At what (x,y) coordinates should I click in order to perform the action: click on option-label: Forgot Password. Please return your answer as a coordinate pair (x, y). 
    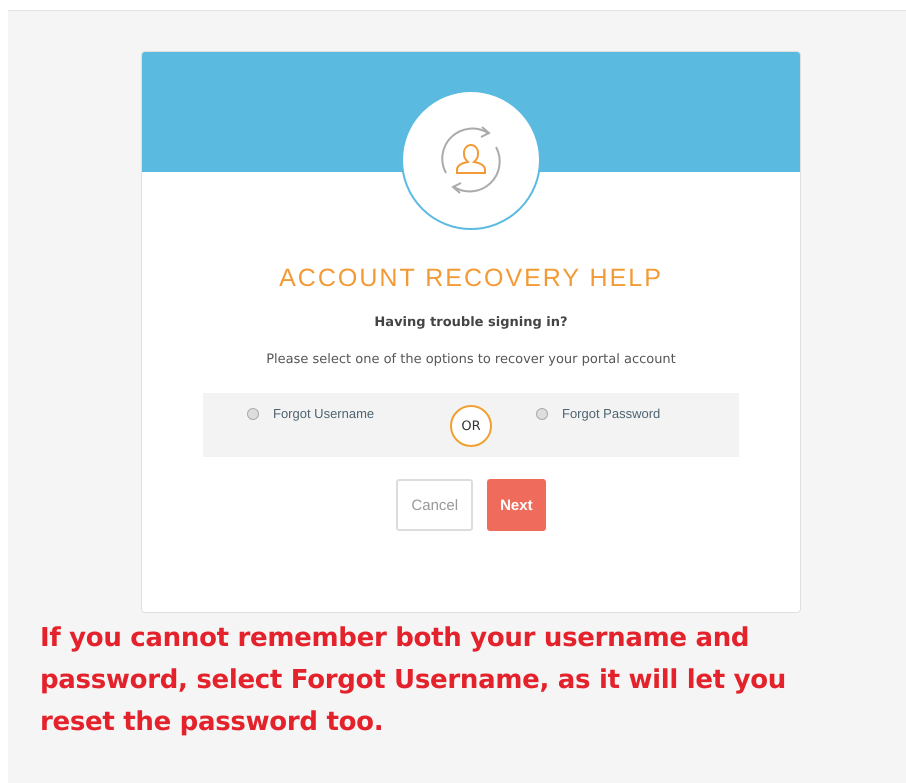
    Looking at the image, I should click on (611, 413).